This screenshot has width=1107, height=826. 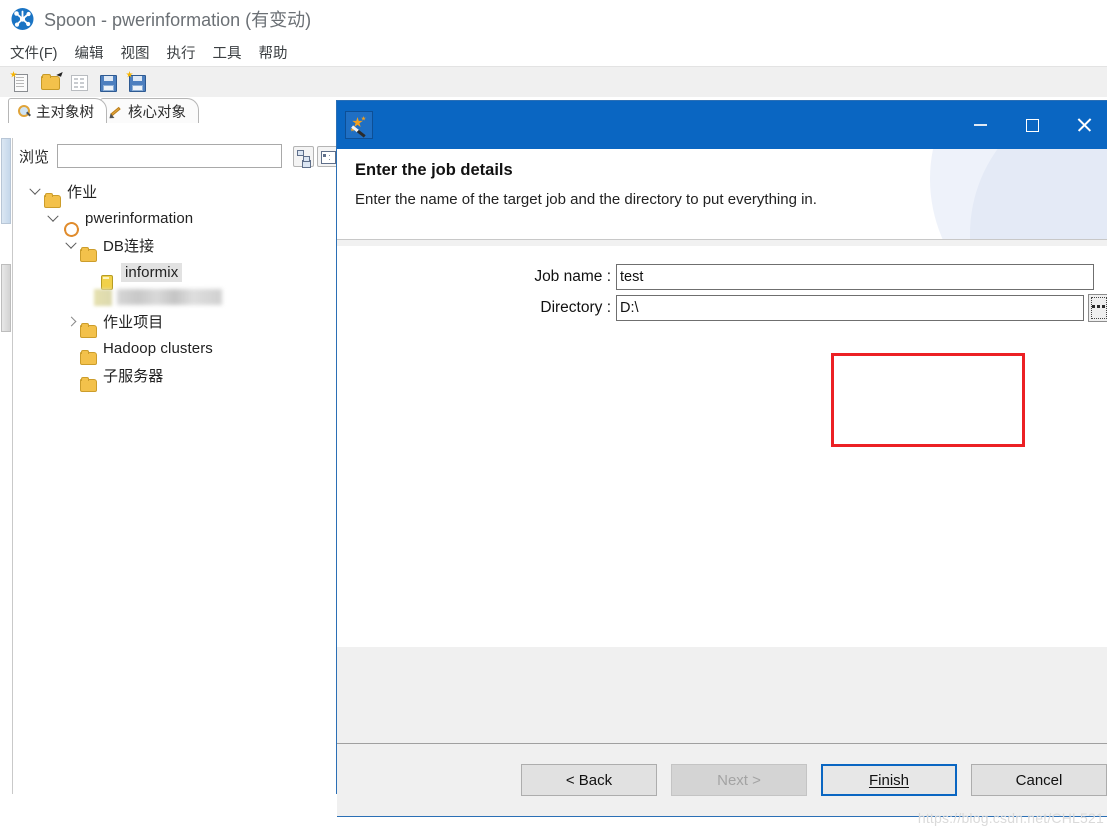 I want to click on tree-item-label: 作业, so click(x=82, y=192).